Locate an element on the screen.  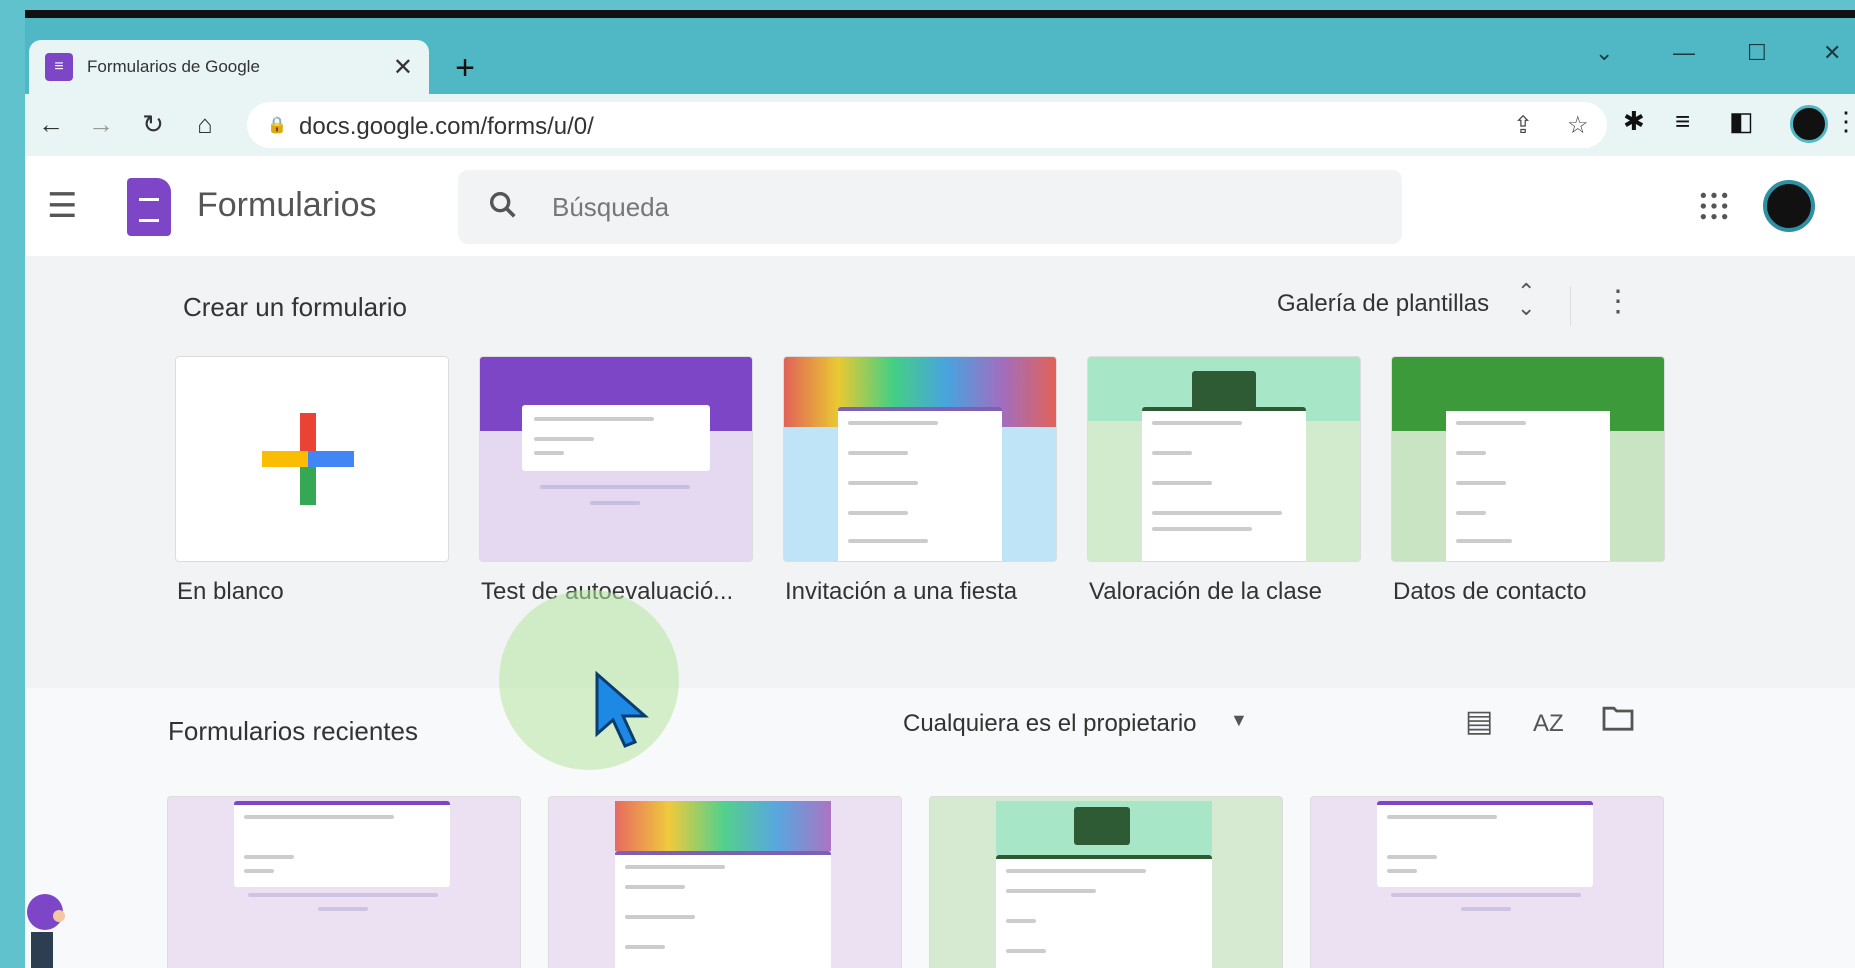
template-course-card is located at coordinates (1224, 459).